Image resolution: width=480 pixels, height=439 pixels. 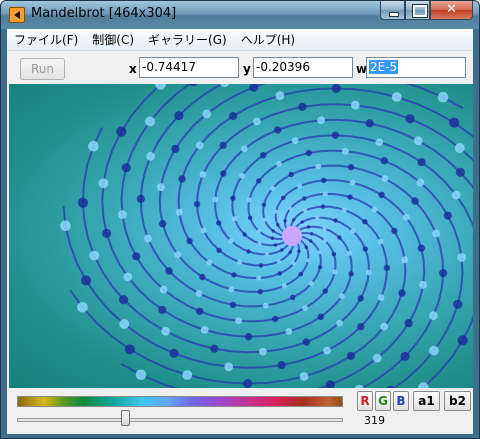 What do you see at coordinates (46, 39) in the screenshot?
I see `menu-file: ファイル(F)` at bounding box center [46, 39].